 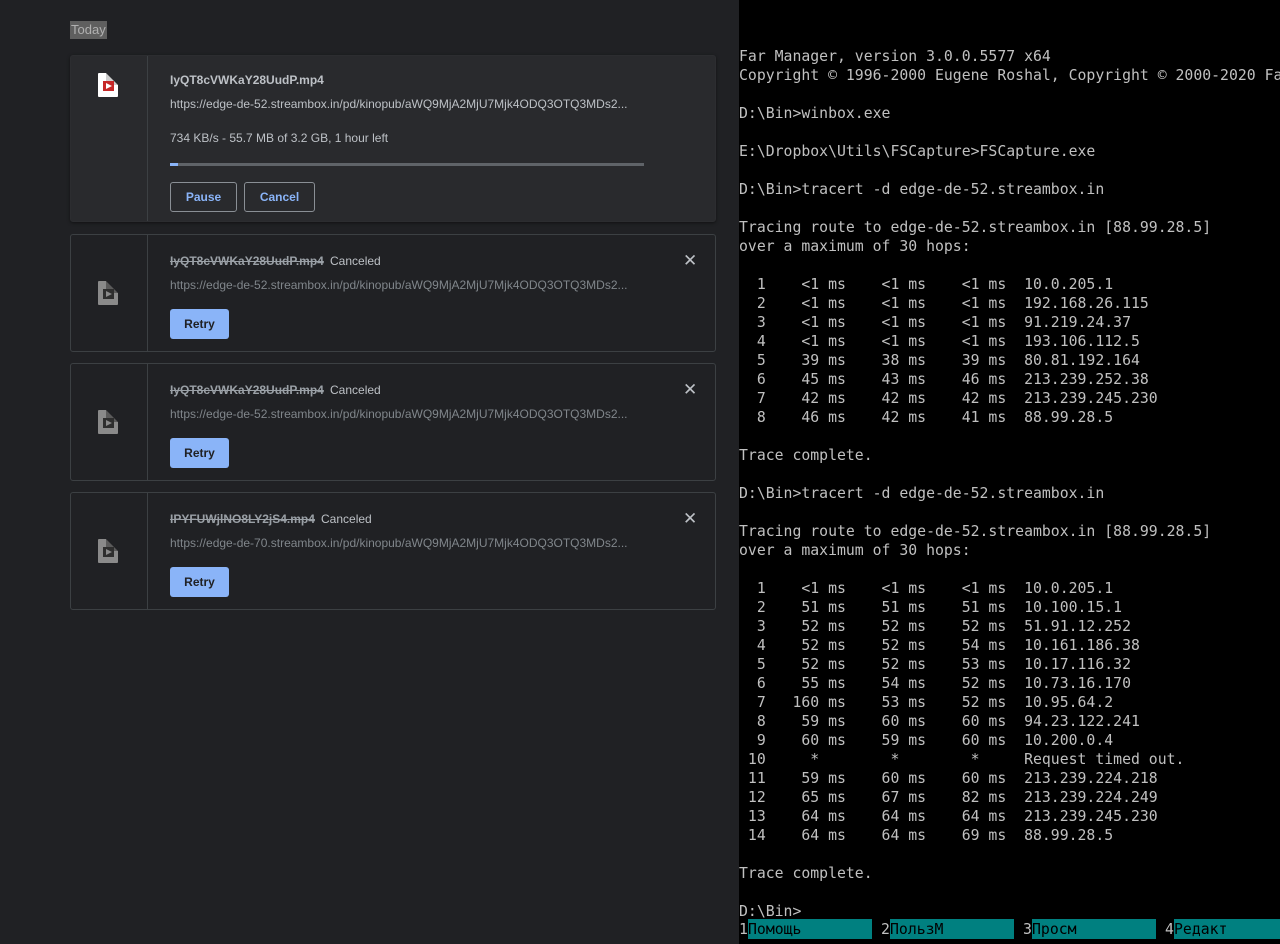 I want to click on console-line: 3 <1 ms <1 ms <1 ms 91.219.24.37, so click(x=935, y=322).